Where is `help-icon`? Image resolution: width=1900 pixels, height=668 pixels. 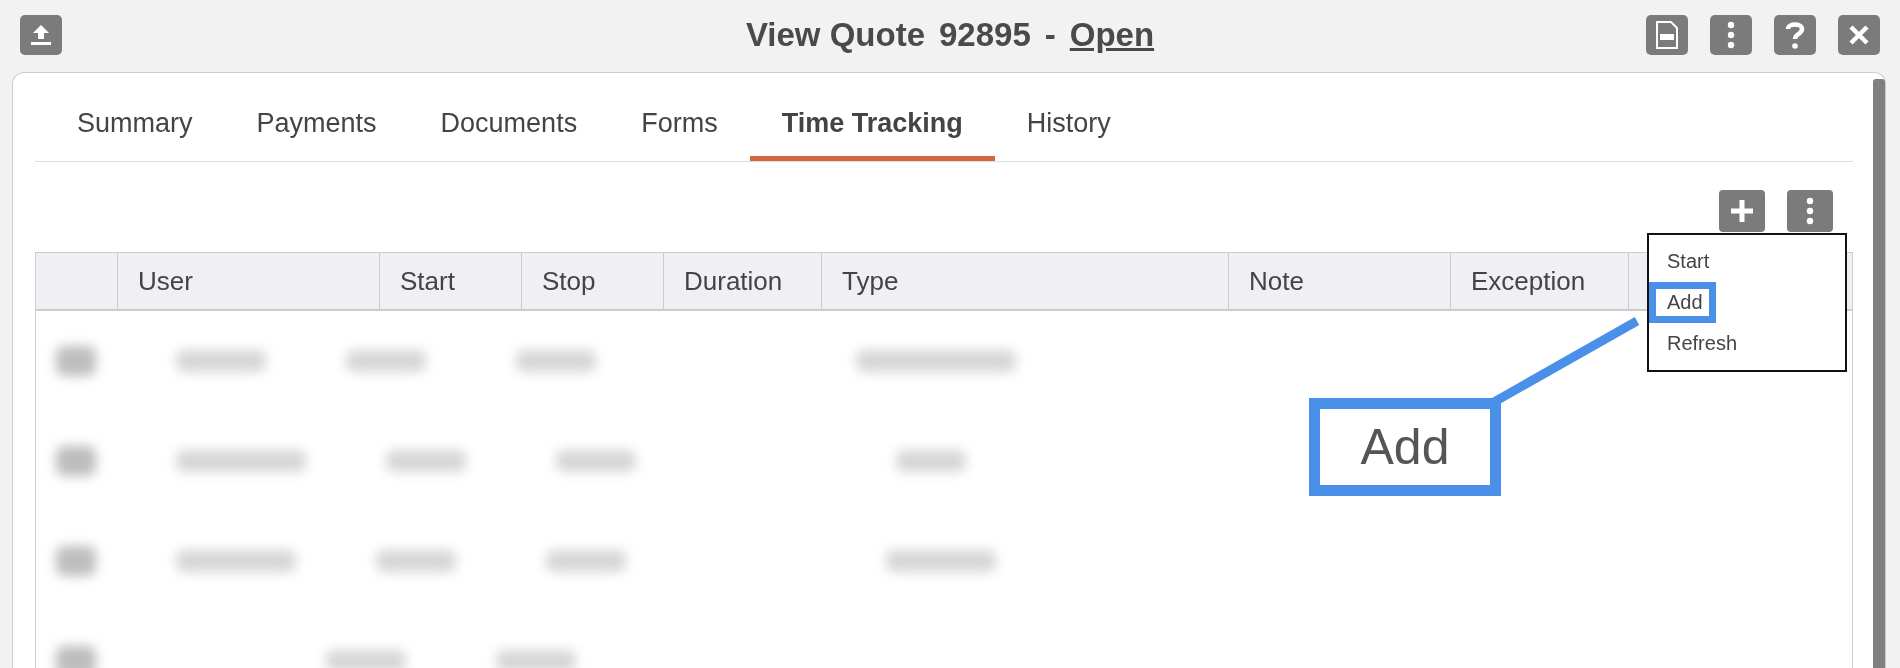 help-icon is located at coordinates (1795, 35).